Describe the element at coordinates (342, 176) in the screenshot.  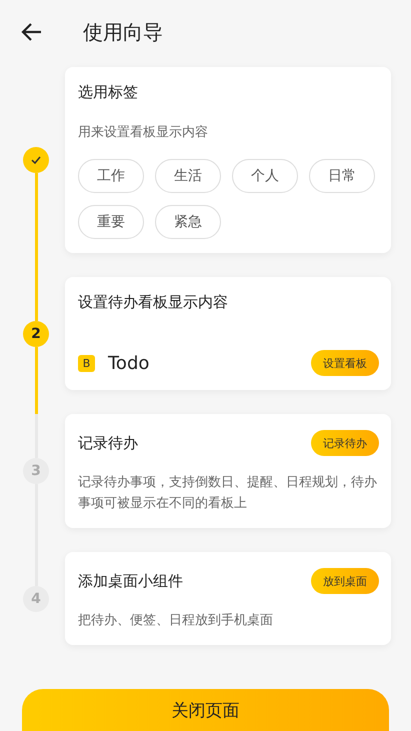
I see `tag-chip: 日常` at that location.